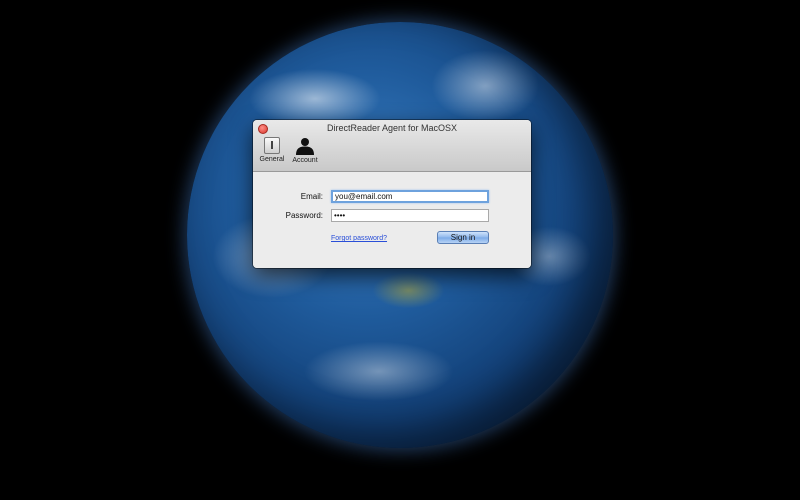 The width and height of the screenshot is (800, 500). I want to click on toolbar-account-label: Account, so click(305, 160).